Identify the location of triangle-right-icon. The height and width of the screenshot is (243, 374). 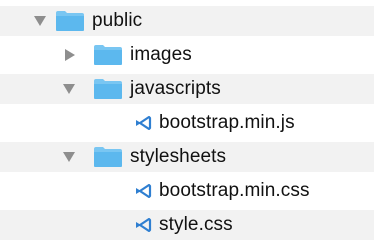
(70, 55).